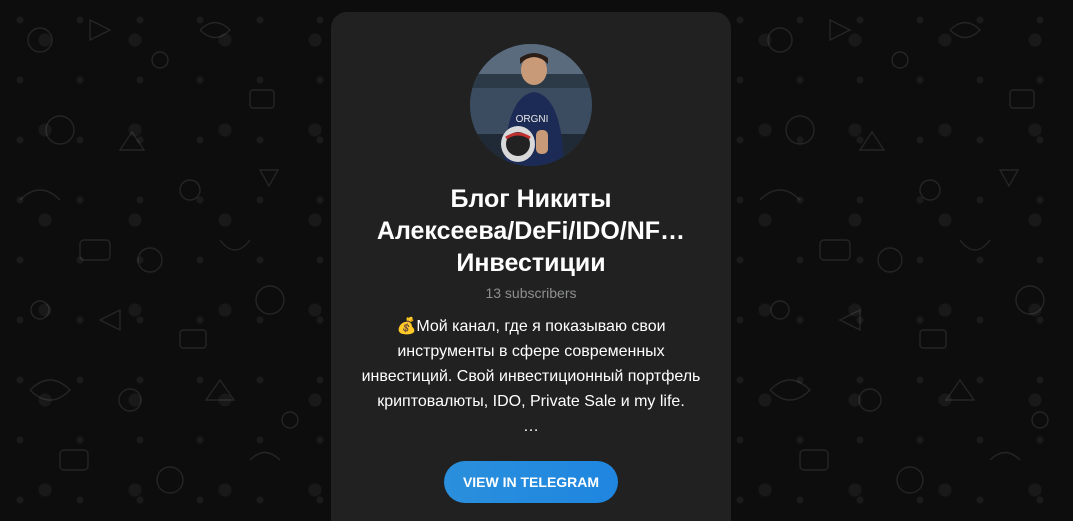 The width and height of the screenshot is (1073, 521). What do you see at coordinates (531, 326) in the screenshot?
I see `description-line: 💰Мой канал, где я показываю свои` at bounding box center [531, 326].